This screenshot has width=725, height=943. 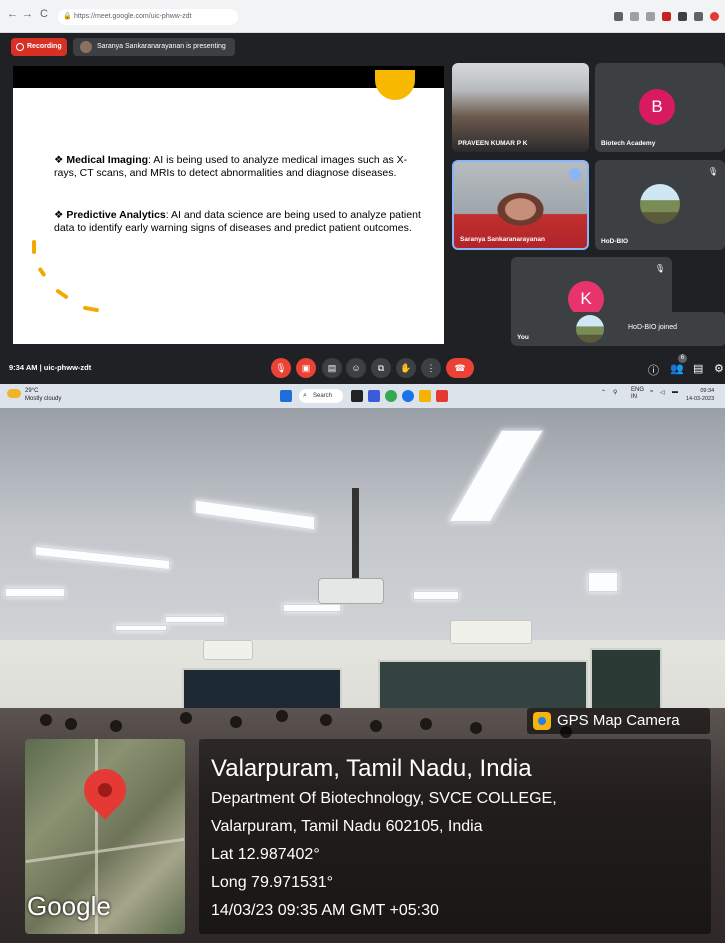 I want to click on projector, so click(x=351, y=591).